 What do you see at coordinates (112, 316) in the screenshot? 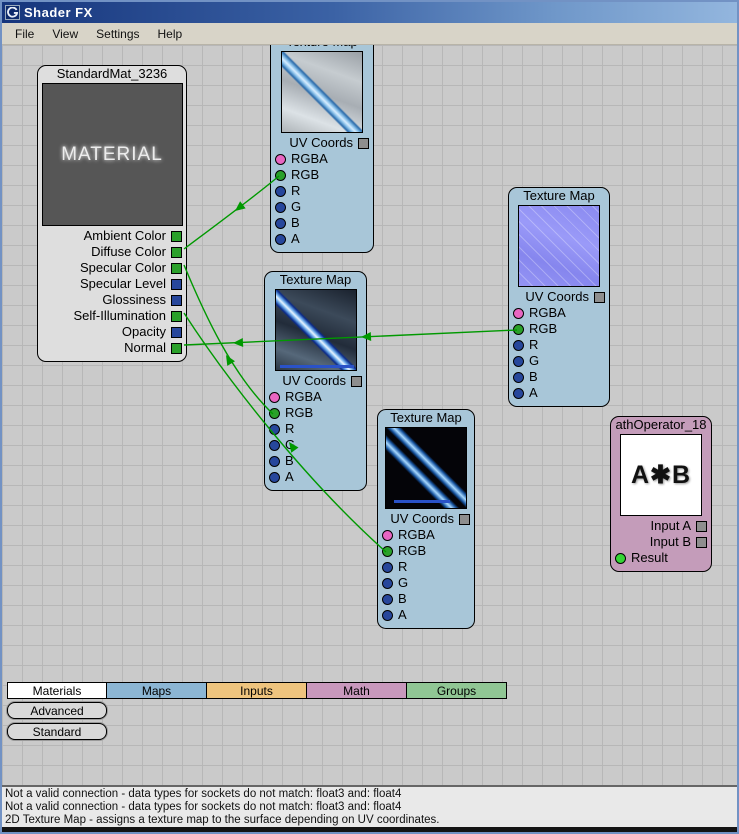
I see `socket-standardmat-self-illumination: Self-Illumination` at bounding box center [112, 316].